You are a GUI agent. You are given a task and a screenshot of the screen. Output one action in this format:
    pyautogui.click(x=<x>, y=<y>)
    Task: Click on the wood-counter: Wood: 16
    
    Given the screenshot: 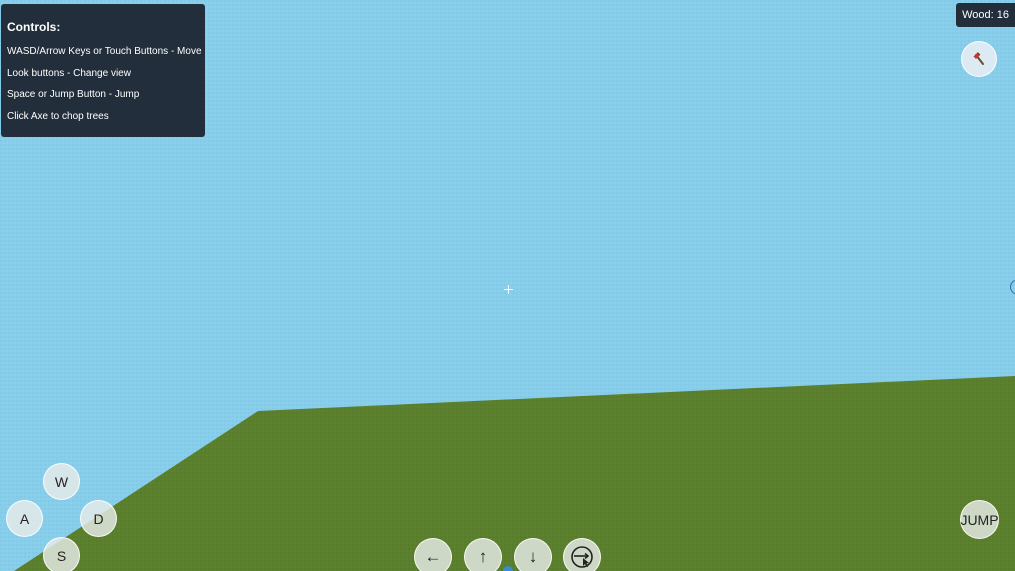 What is the action you would take?
    pyautogui.click(x=985, y=15)
    